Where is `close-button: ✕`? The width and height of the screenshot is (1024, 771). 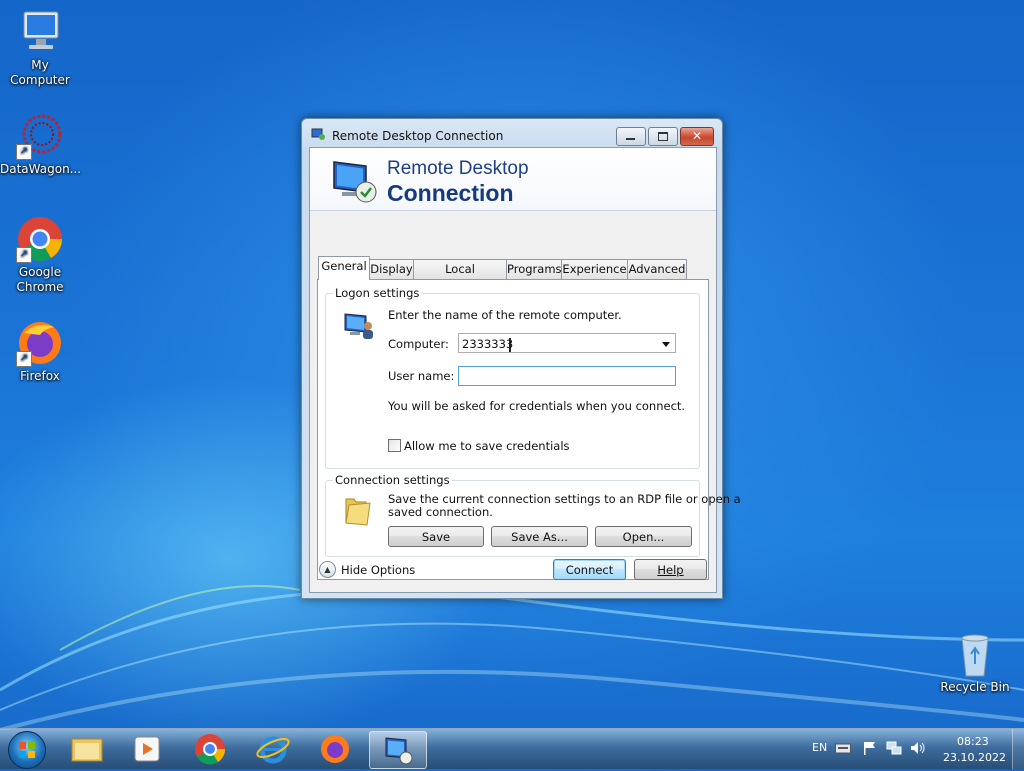 close-button: ✕ is located at coordinates (697, 136).